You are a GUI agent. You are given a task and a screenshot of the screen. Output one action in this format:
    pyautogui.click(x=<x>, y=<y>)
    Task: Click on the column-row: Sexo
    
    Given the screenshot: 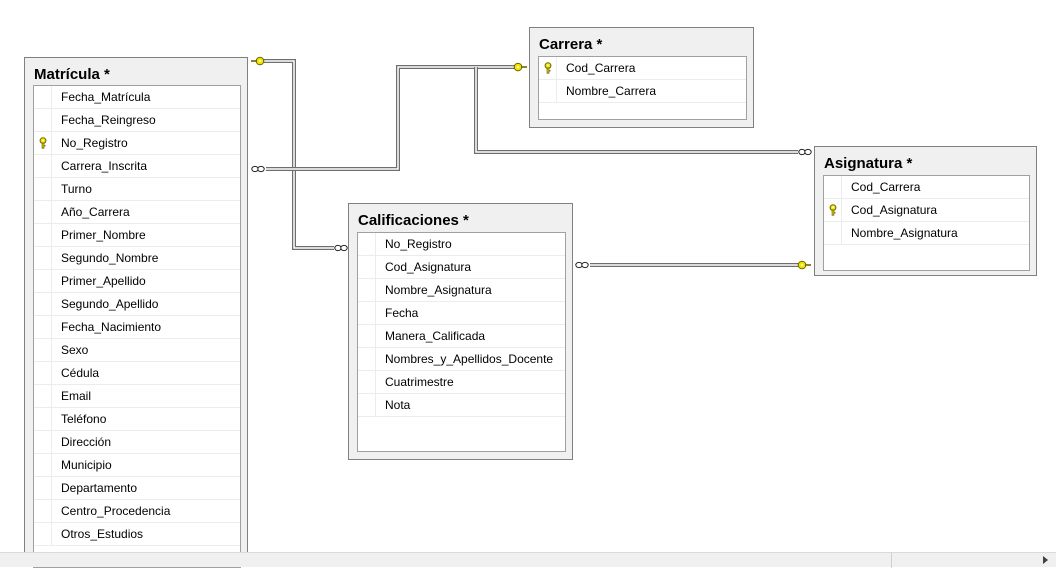 What is the action you would take?
    pyautogui.click(x=137, y=350)
    